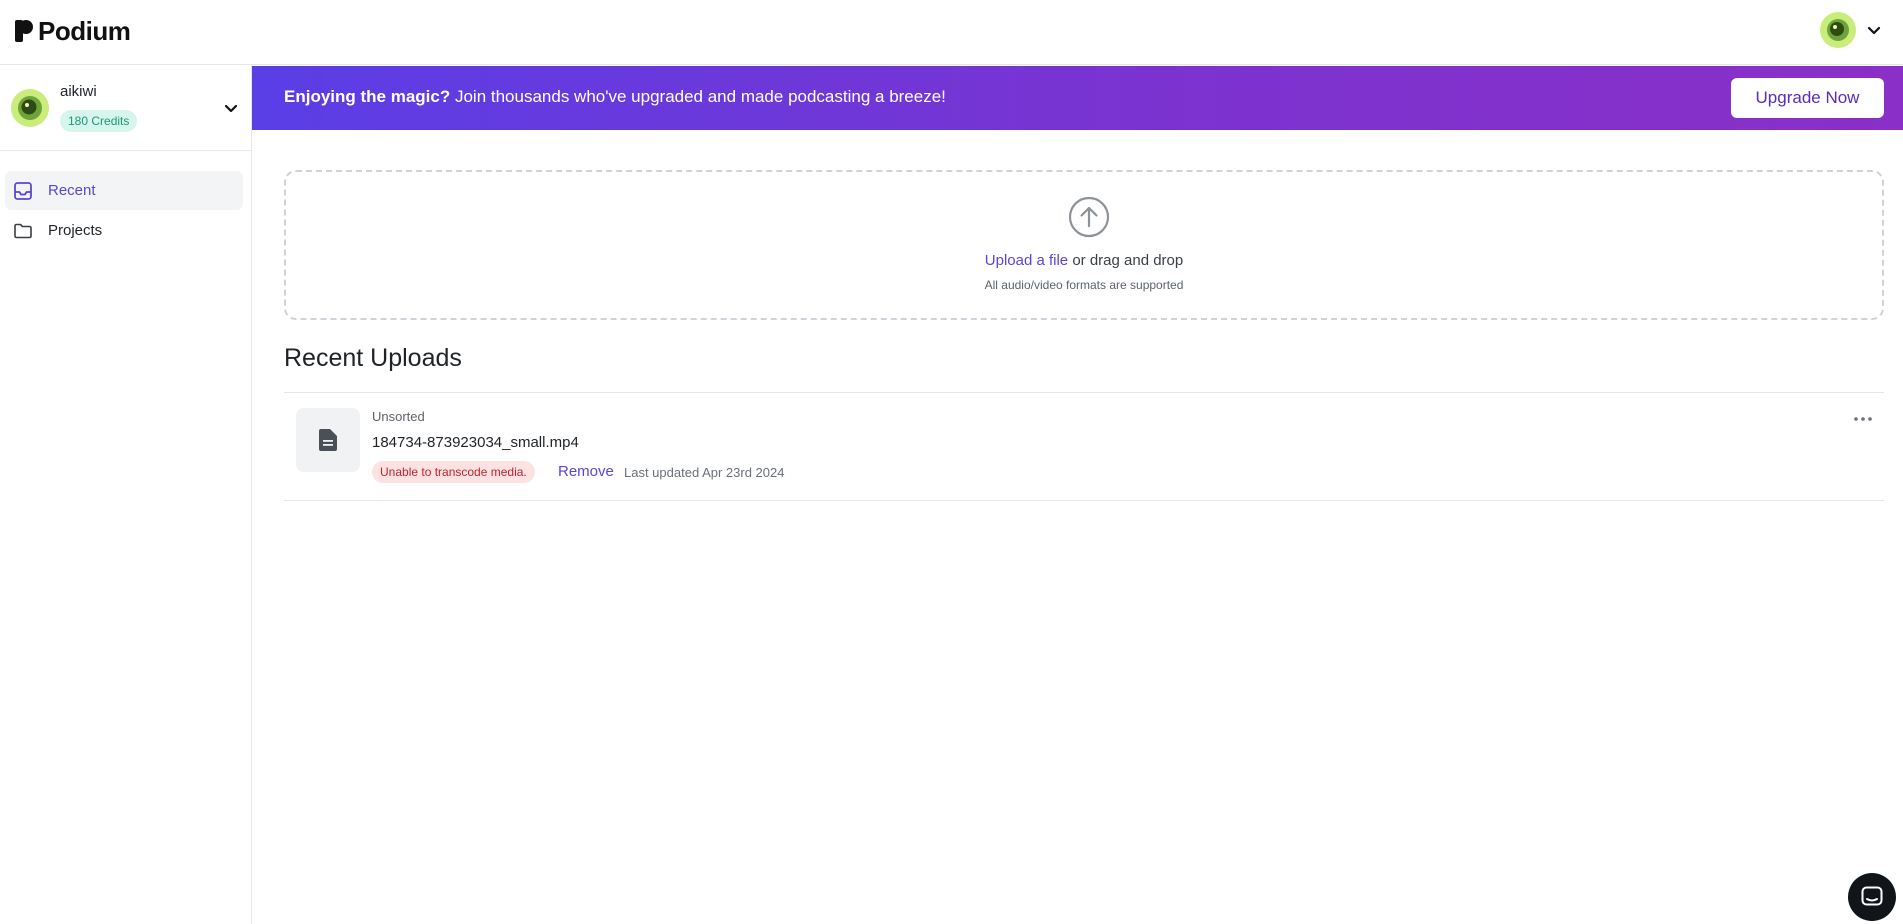 This screenshot has width=1903, height=924. I want to click on account-switcher: aikiwi 180 Credits, so click(125, 108).